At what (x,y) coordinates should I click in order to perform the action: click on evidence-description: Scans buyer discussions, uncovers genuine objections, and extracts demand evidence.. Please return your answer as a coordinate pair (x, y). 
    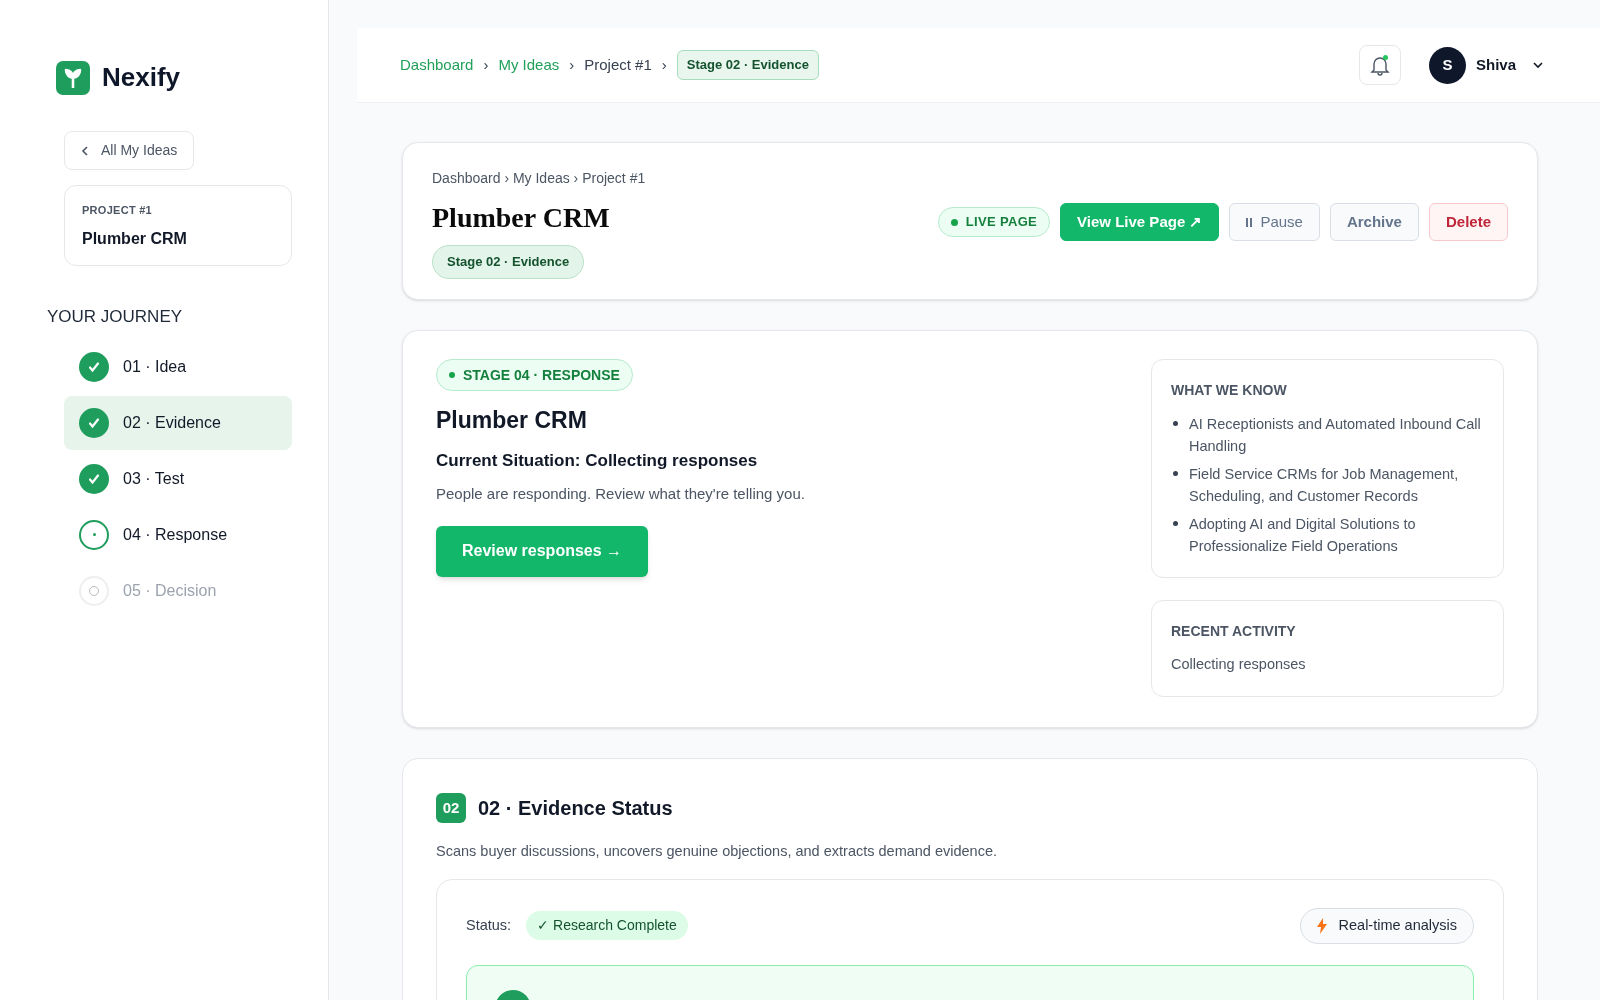
    Looking at the image, I should click on (717, 851).